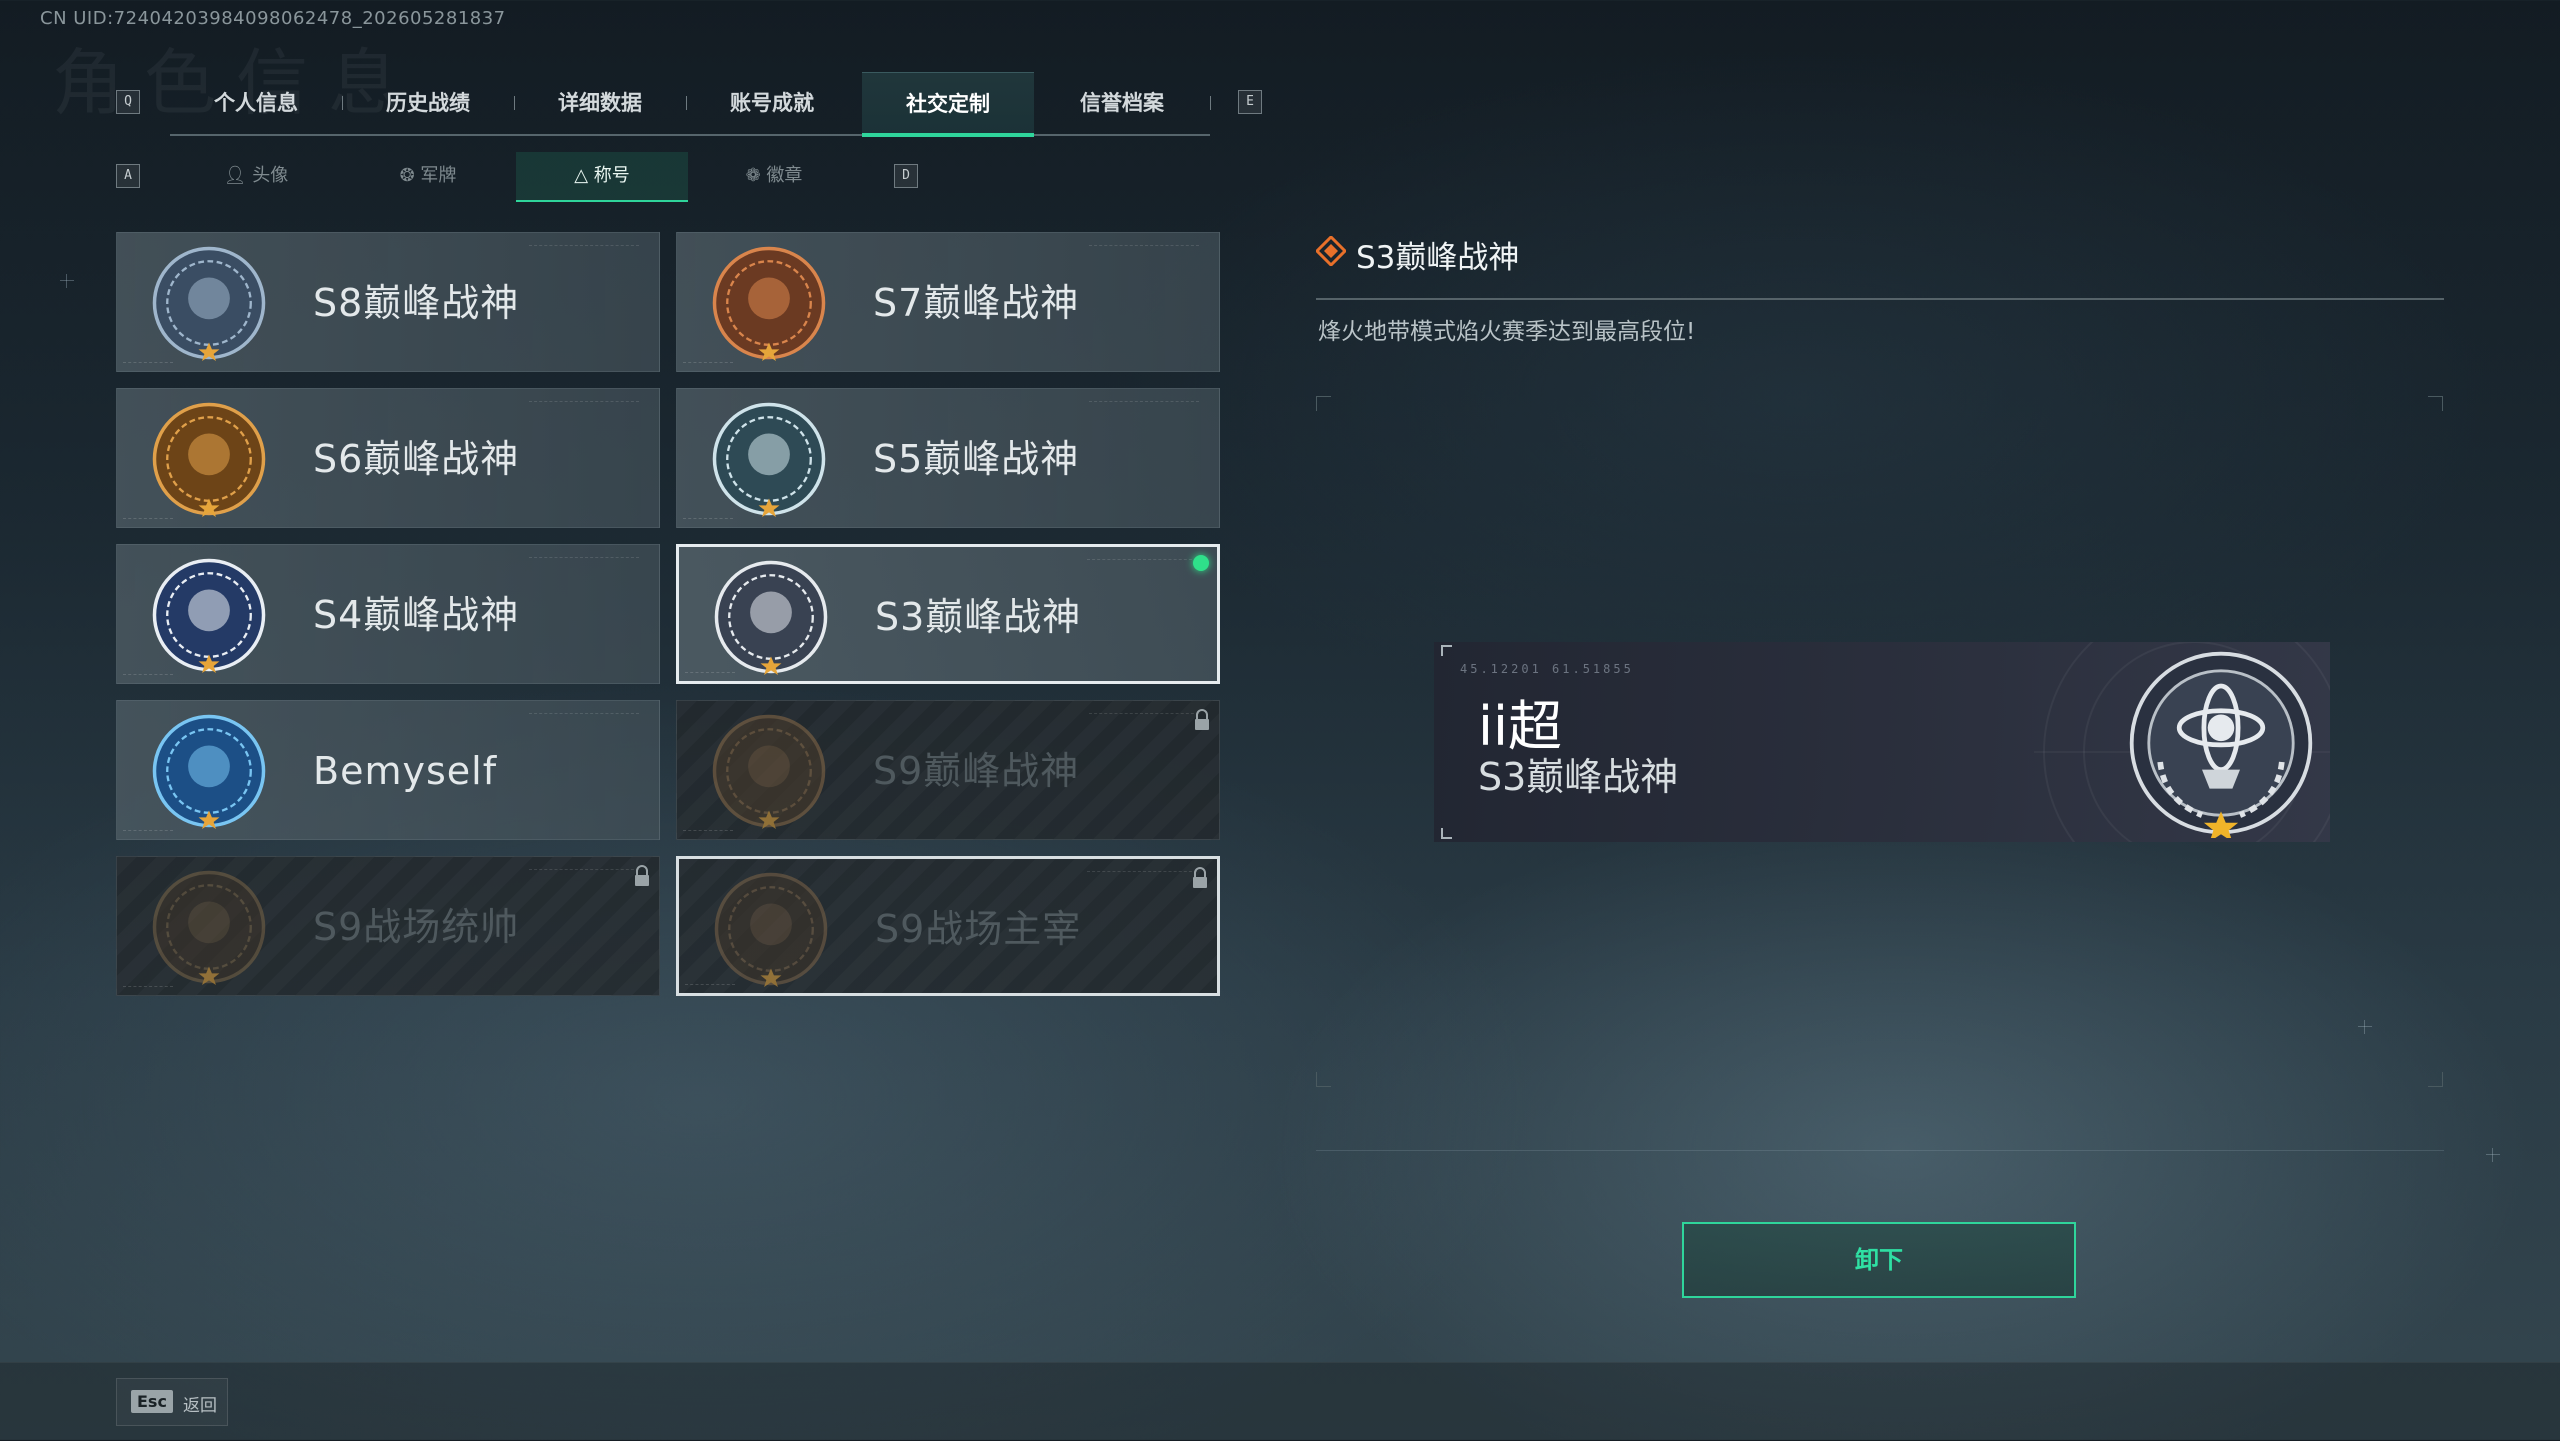  Describe the element at coordinates (772, 103) in the screenshot. I see `tab-achievements: 账号成就` at that location.